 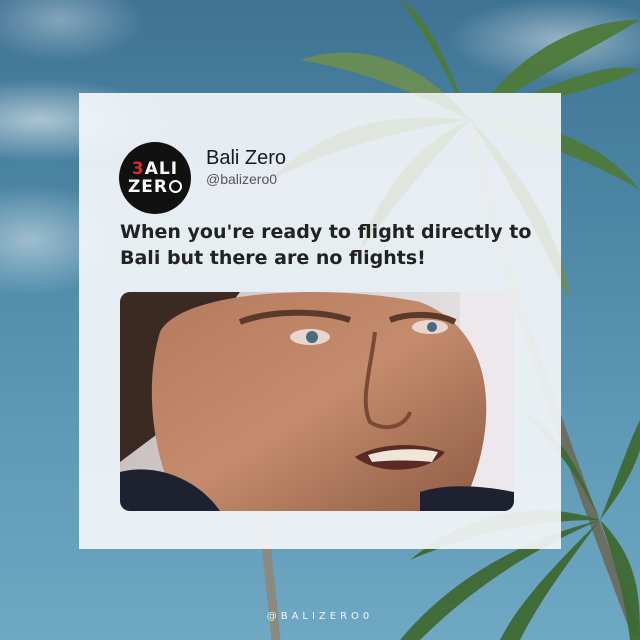 What do you see at coordinates (176, 186) in the screenshot?
I see `globe-icon` at bounding box center [176, 186].